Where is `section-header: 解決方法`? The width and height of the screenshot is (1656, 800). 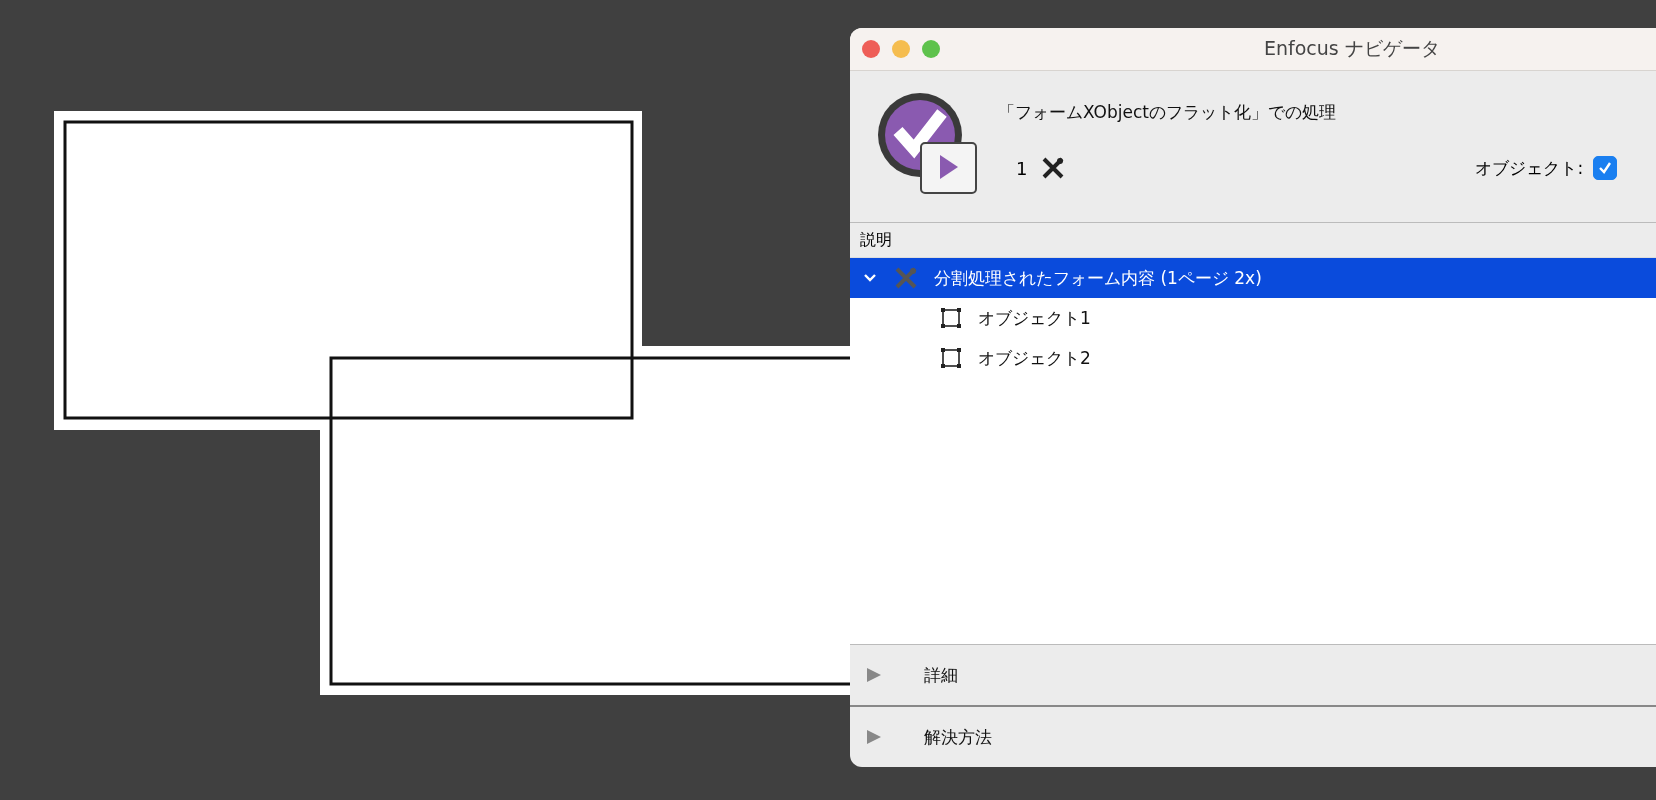 section-header: 解決方法 is located at coordinates (1253, 737).